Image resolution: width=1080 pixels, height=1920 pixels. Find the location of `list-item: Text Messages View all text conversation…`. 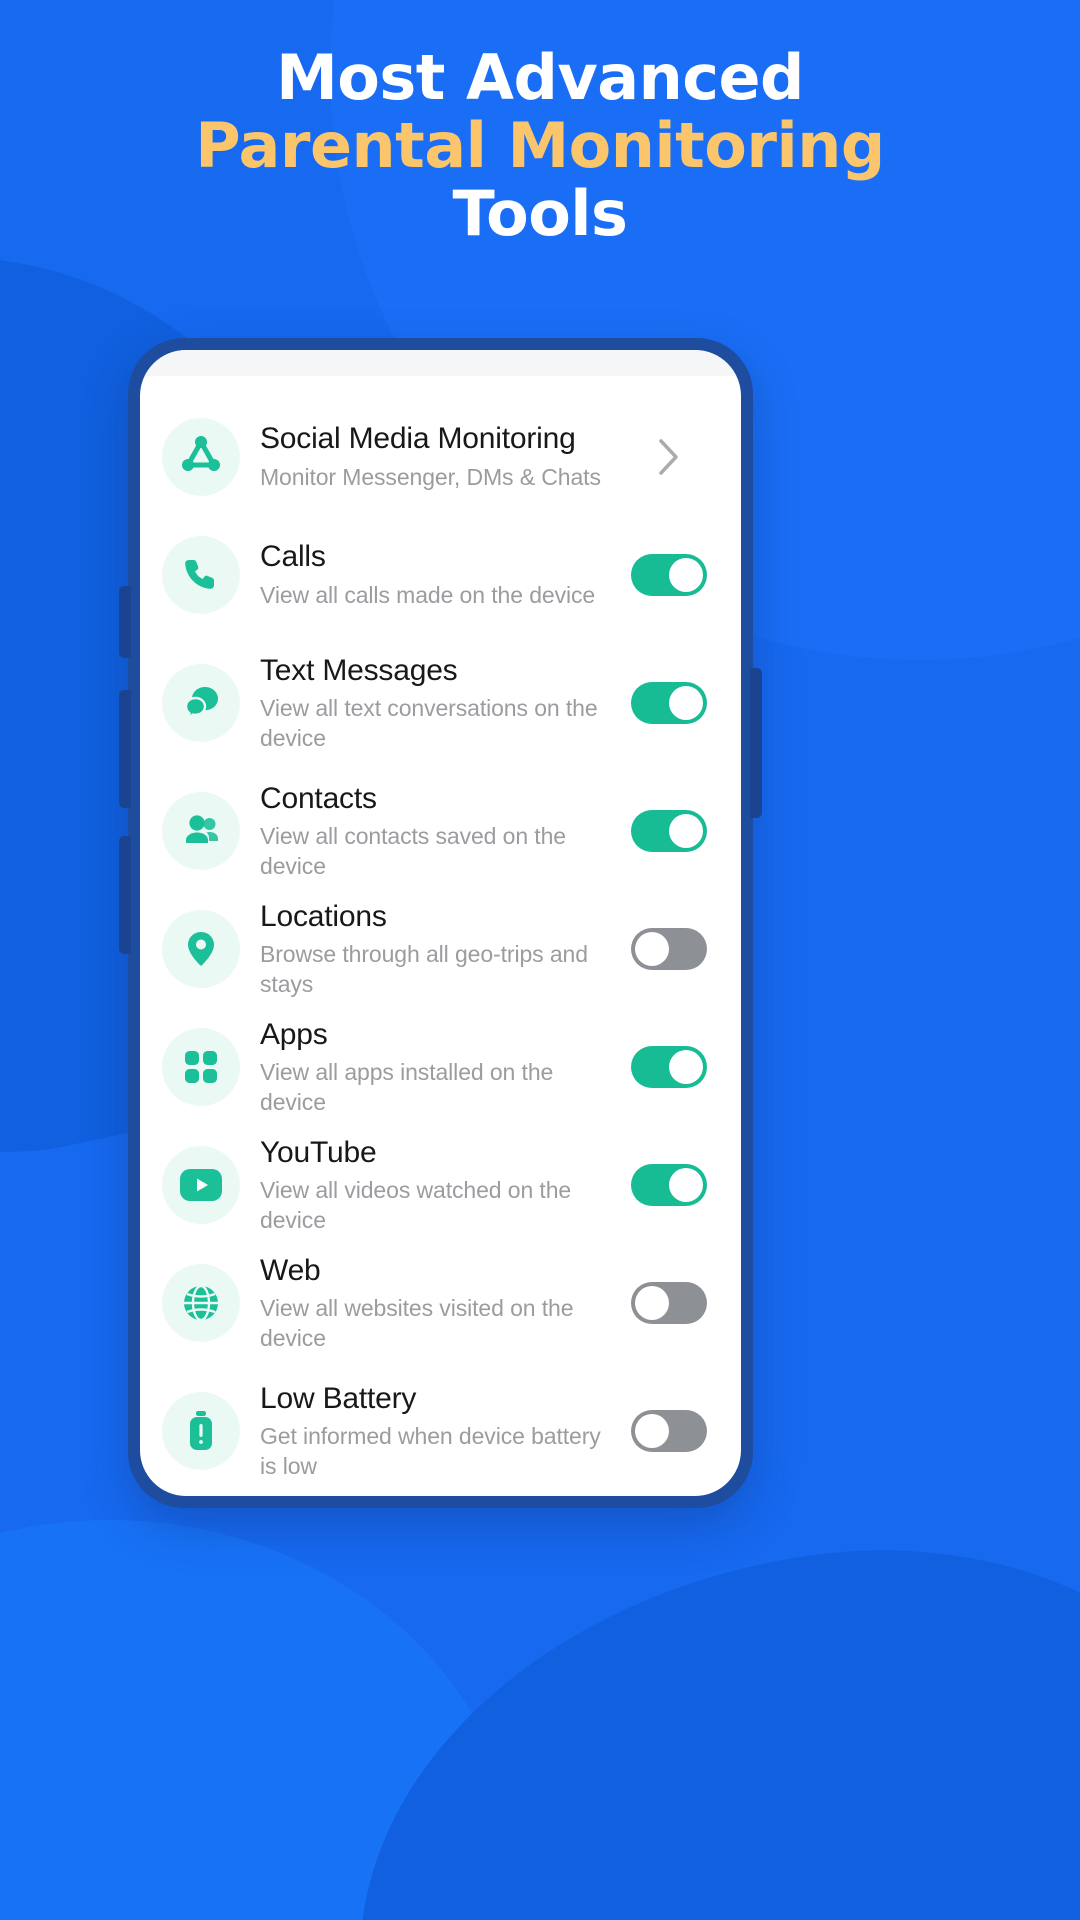

list-item: Text Messages View all text conversation… is located at coordinates (434, 703).